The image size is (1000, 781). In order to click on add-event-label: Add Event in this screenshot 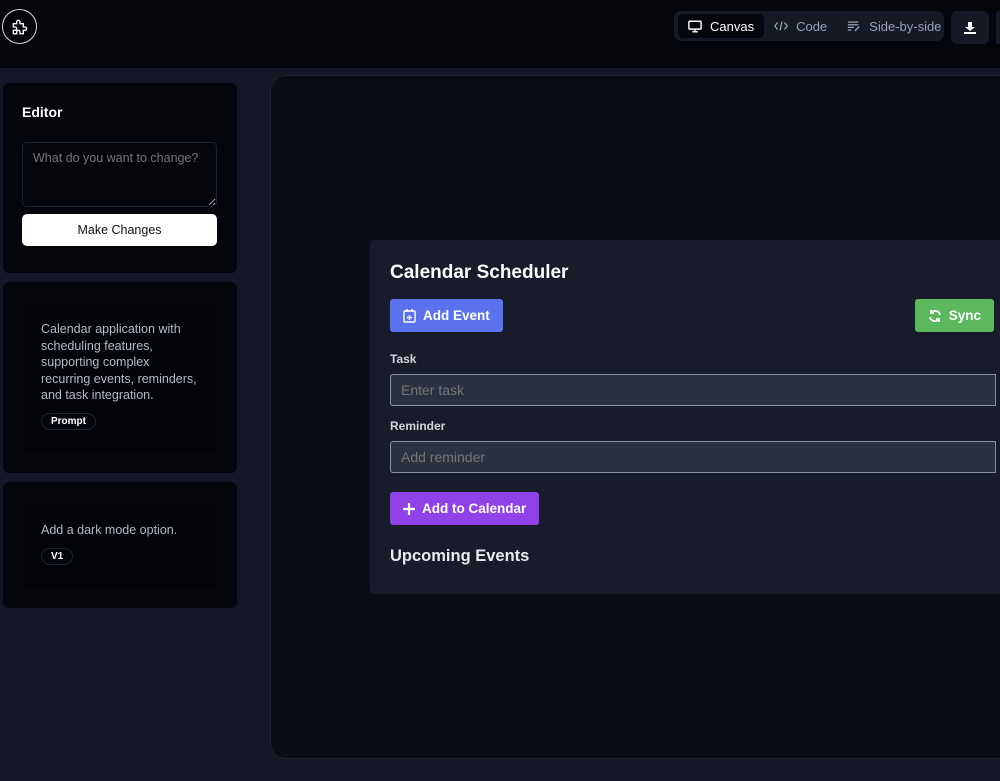, I will do `click(456, 315)`.